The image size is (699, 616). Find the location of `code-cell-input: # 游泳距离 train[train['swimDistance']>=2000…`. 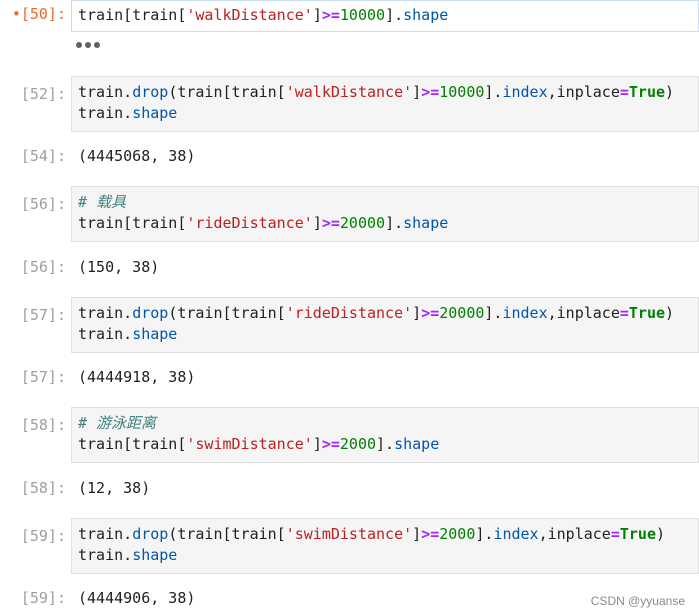

code-cell-input: # 游泳距离 train[train['swimDistance']>=2000… is located at coordinates (385, 435).